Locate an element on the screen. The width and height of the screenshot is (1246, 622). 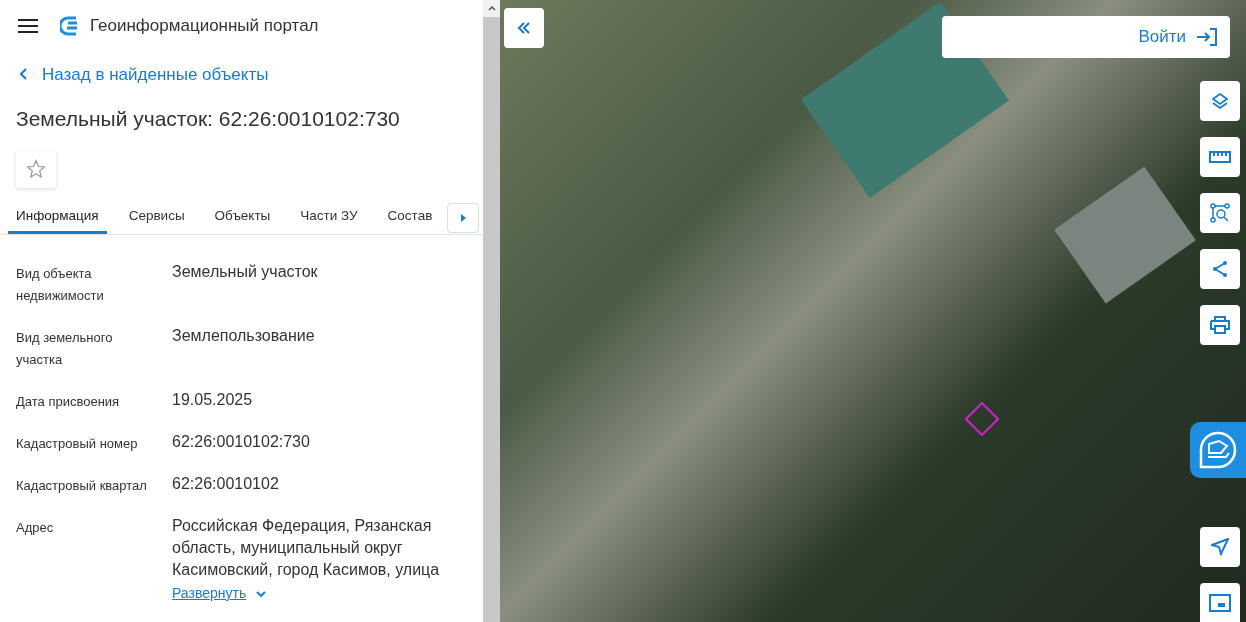
layers-button is located at coordinates (1220, 101).